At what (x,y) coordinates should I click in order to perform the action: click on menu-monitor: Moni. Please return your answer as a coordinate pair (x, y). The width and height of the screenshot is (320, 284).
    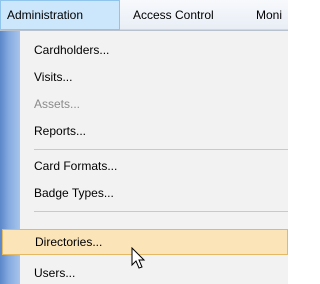
    Looking at the image, I should click on (270, 15).